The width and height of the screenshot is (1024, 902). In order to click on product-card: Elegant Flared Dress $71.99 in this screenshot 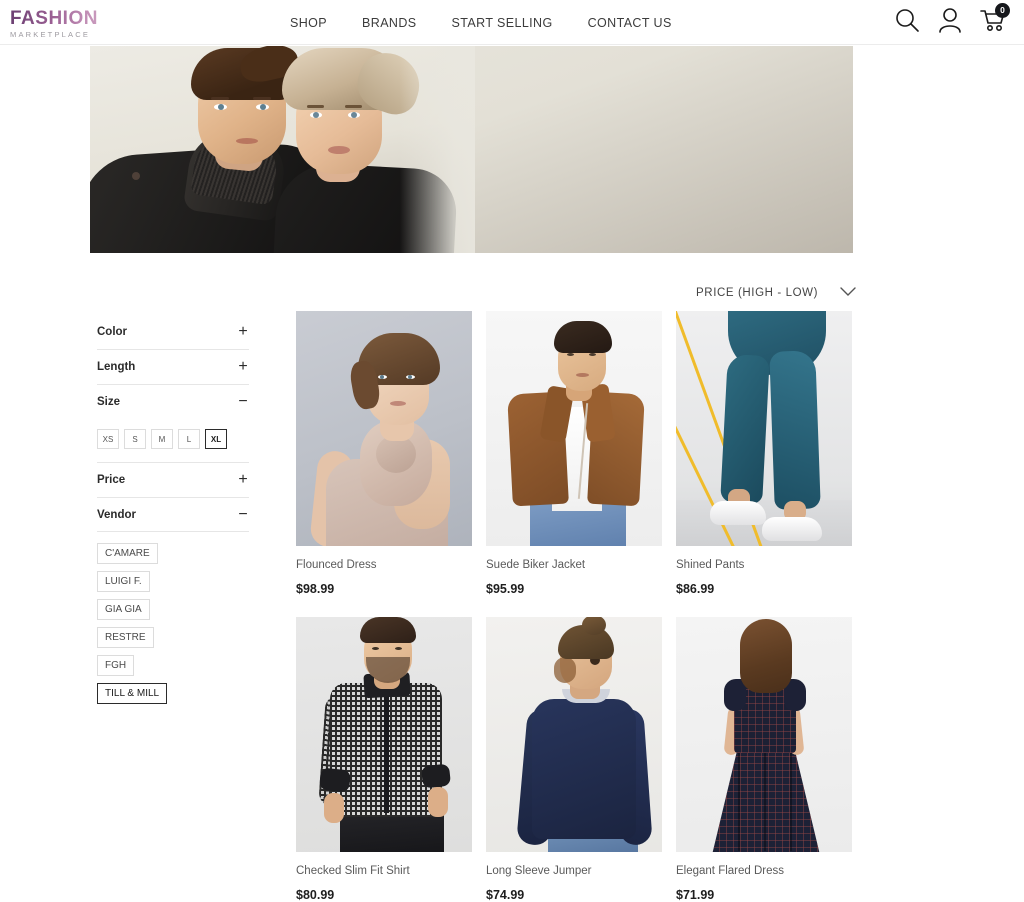, I will do `click(764, 759)`.